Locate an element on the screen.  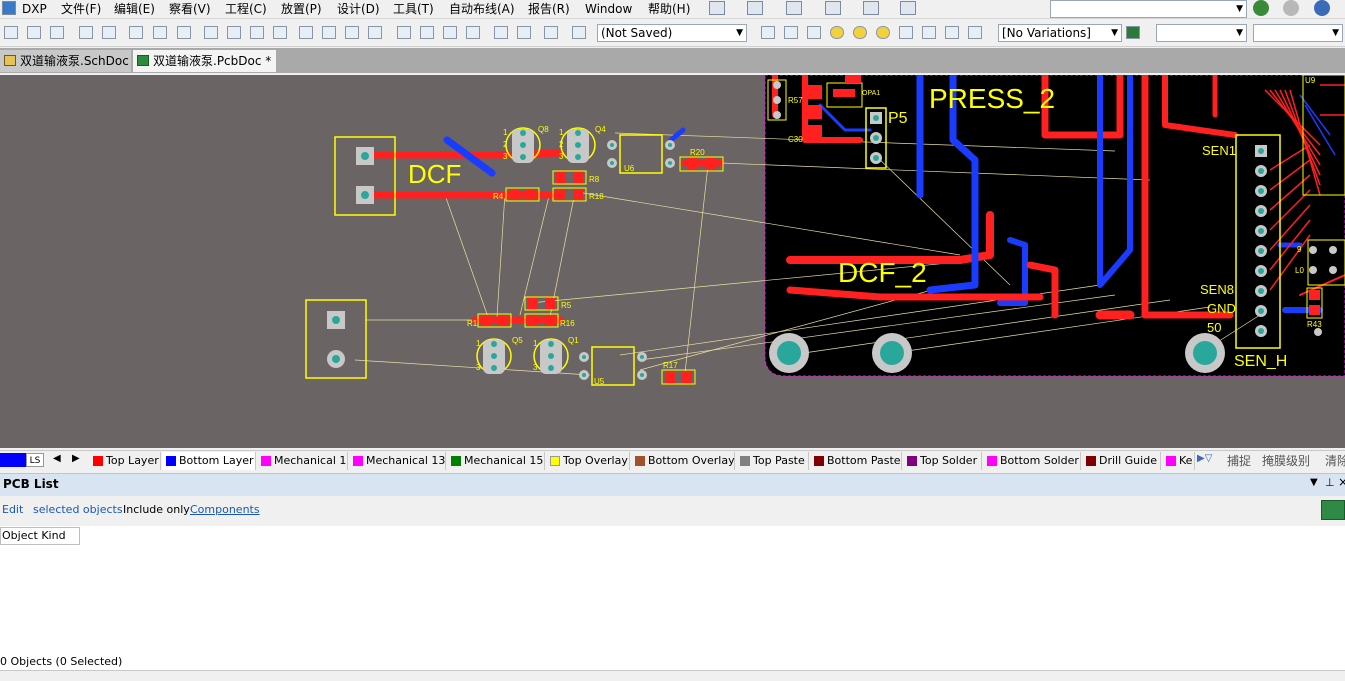
via-icon is located at coordinates (860, 32).